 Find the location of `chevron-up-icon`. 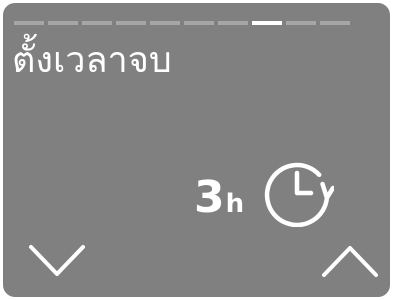

chevron-up-icon is located at coordinates (350, 261).